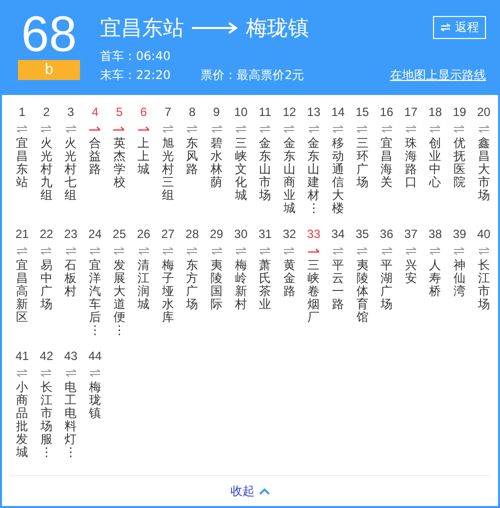  Describe the element at coordinates (46, 420) in the screenshot. I see `stop-name: 长江市场服⋮` at that location.